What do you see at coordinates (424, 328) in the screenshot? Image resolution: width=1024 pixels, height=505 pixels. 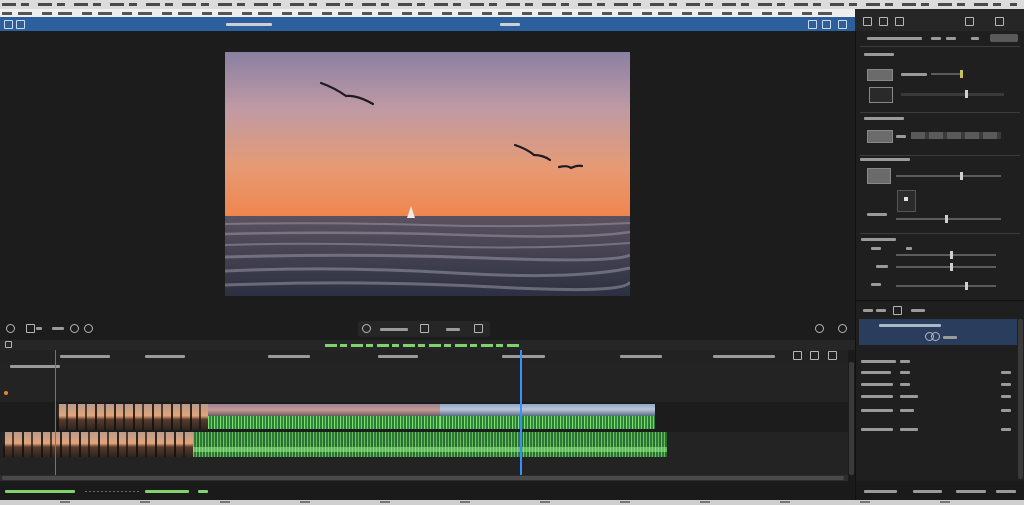 I see `frame-icon` at bounding box center [424, 328].